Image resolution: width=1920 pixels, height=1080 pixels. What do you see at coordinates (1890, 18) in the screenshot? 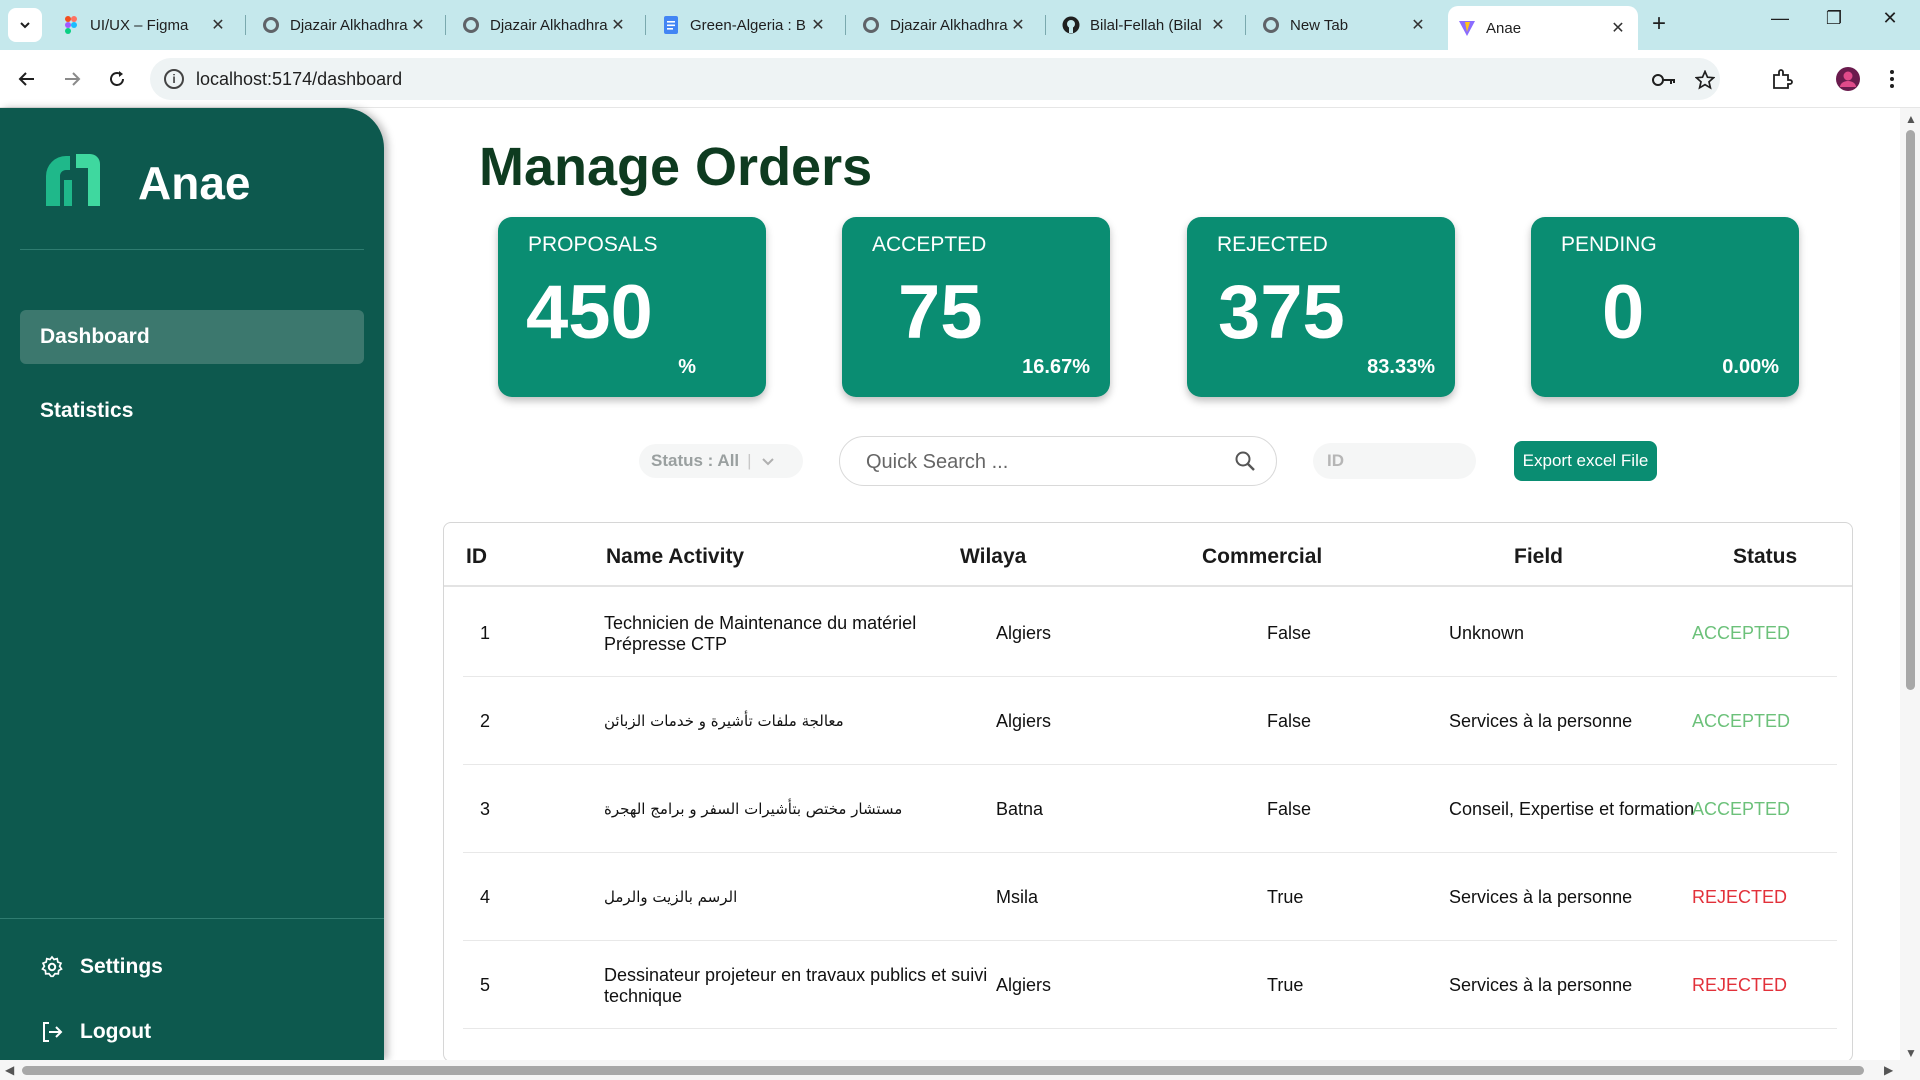
I see `close-window-button: ✕` at bounding box center [1890, 18].